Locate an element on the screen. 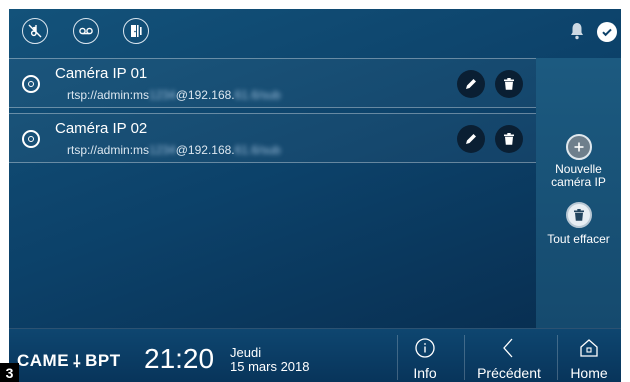 This screenshot has width=630, height=382. camera-name: Caméra IP 01 is located at coordinates (101, 73).